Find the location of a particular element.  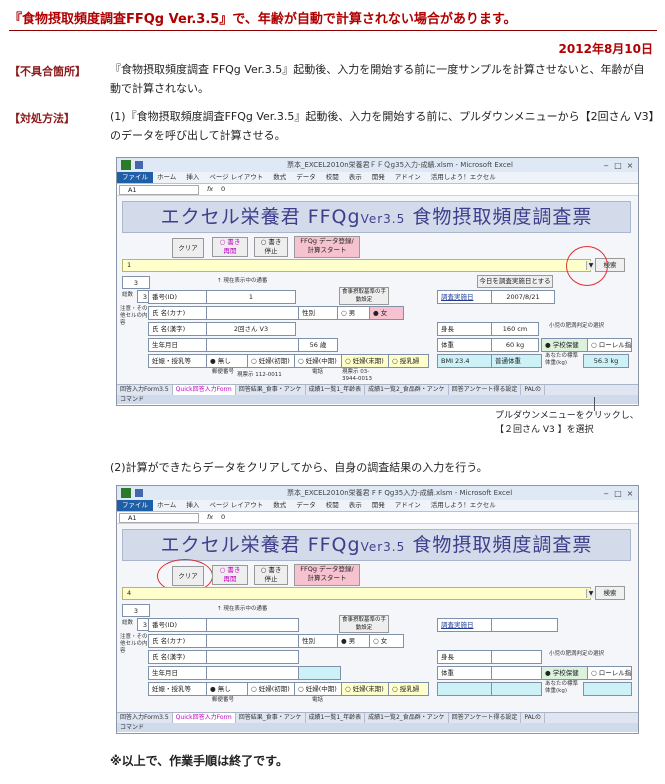

dropdown-arrow-icon: ▼ is located at coordinates (590, 593).